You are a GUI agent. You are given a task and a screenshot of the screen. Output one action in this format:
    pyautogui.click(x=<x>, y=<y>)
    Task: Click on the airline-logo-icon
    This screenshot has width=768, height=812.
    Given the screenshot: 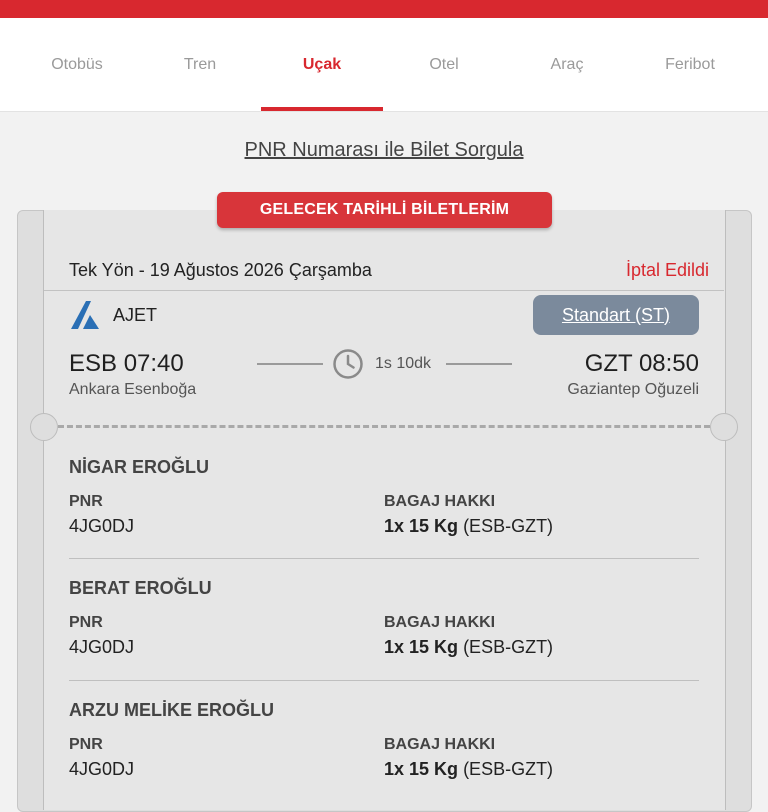 What is the action you would take?
    pyautogui.click(x=85, y=315)
    